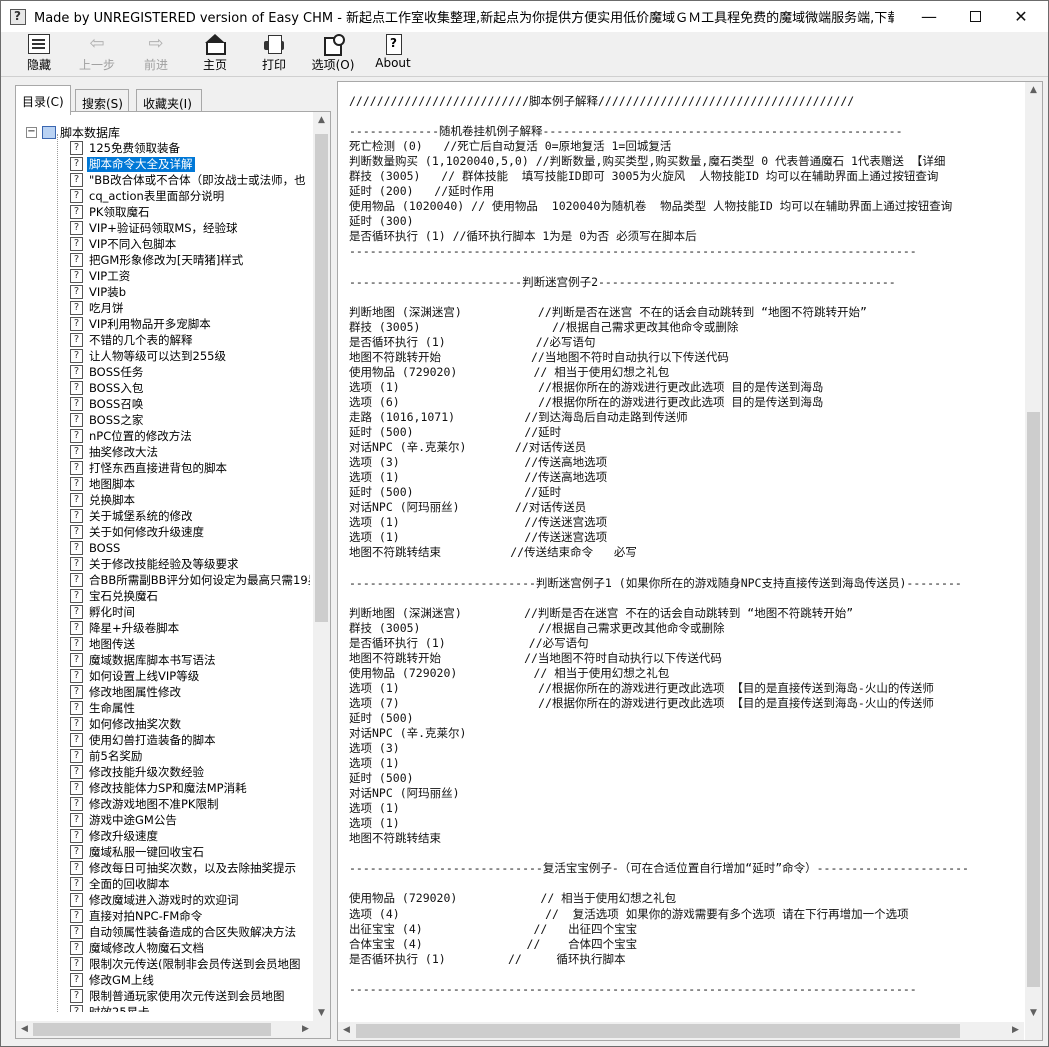  What do you see at coordinates (1021, 16) in the screenshot?
I see `close-button: ✕` at bounding box center [1021, 16].